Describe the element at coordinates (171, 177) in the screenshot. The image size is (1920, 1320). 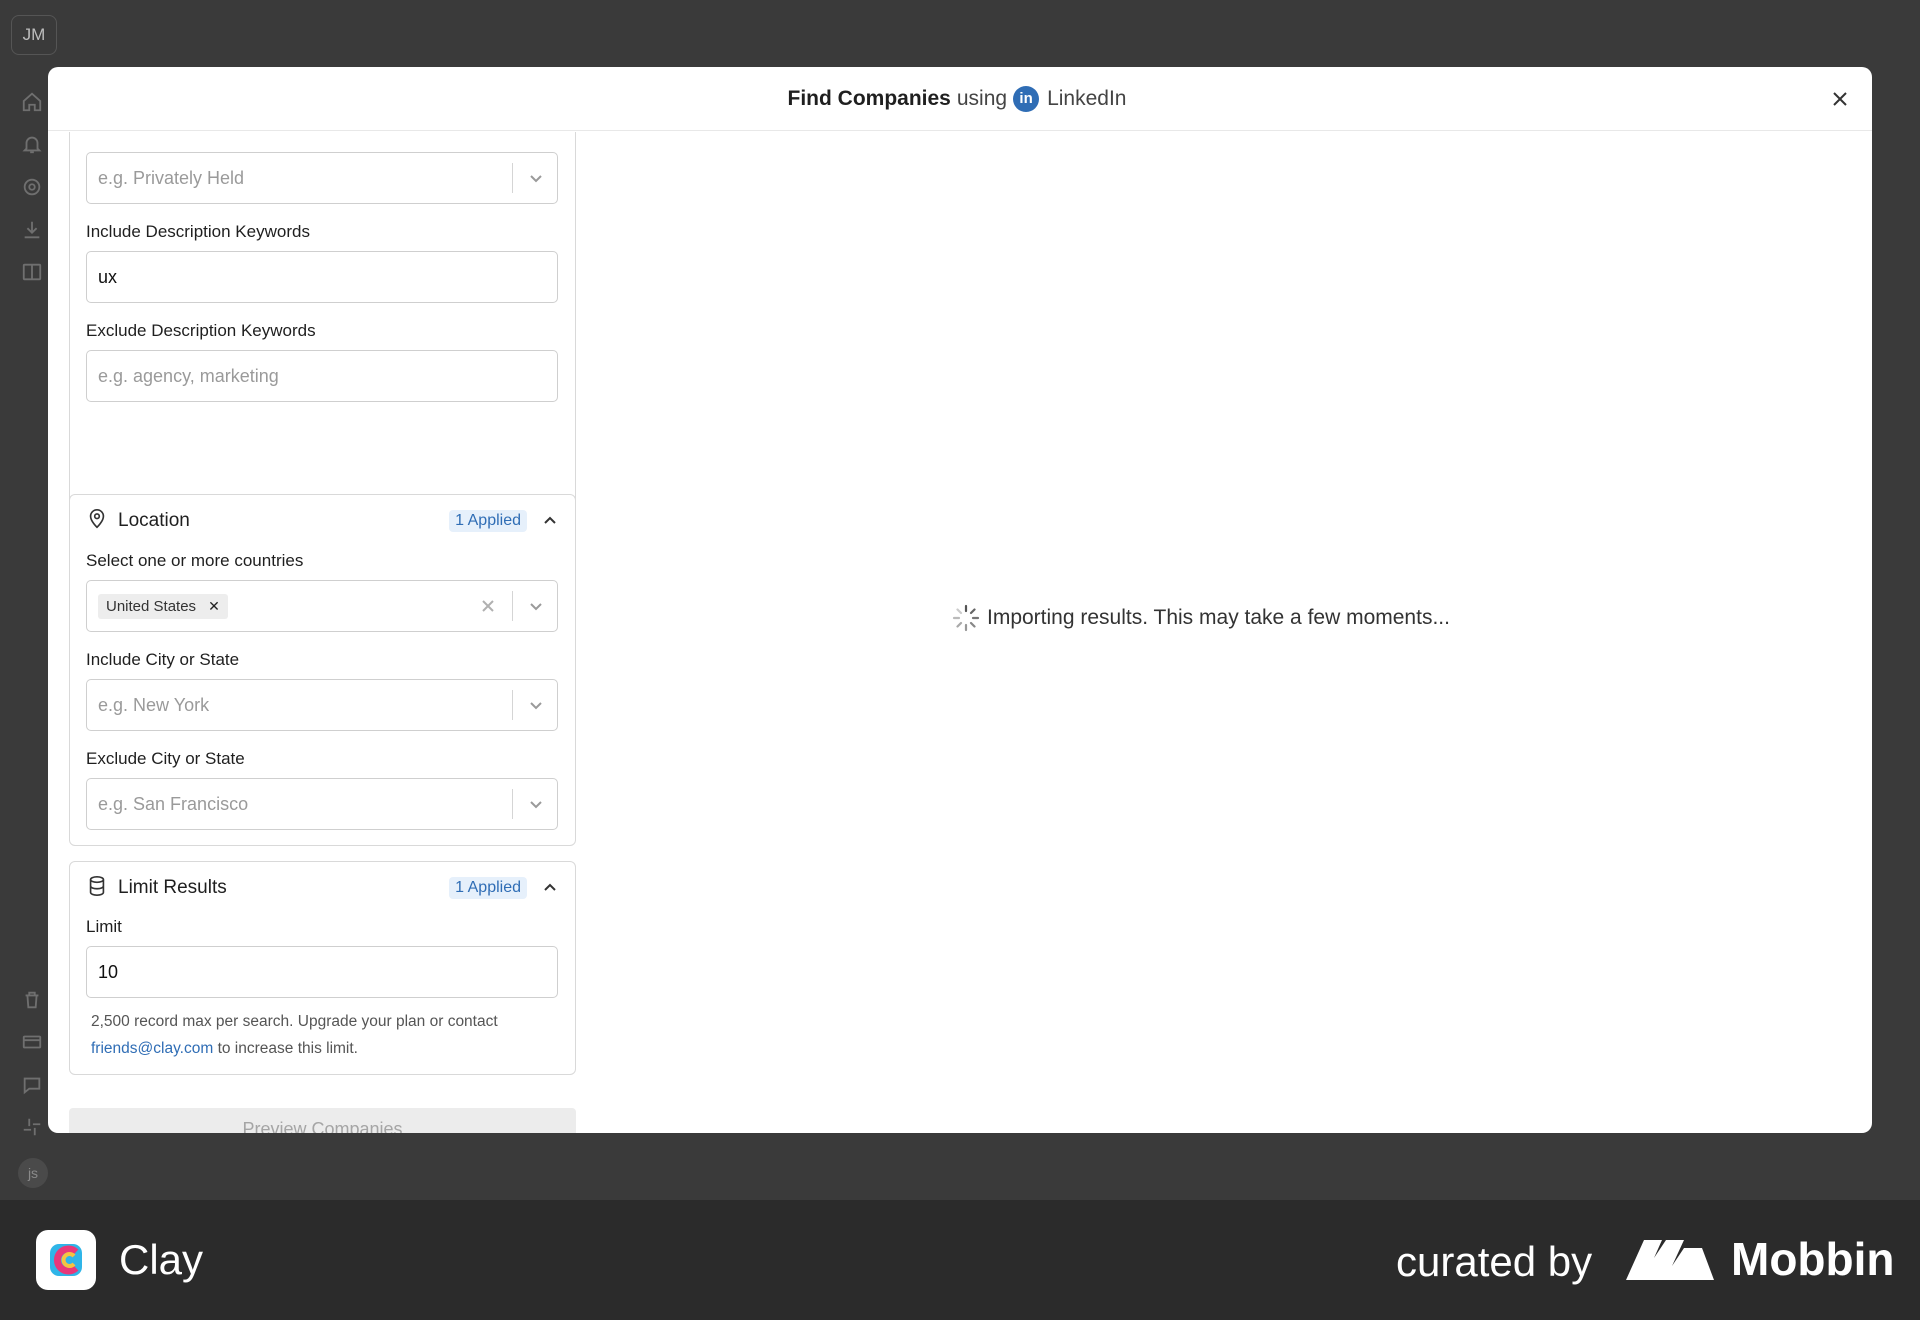
I see `company-type-placeholder: e.g. Privately Held` at that location.